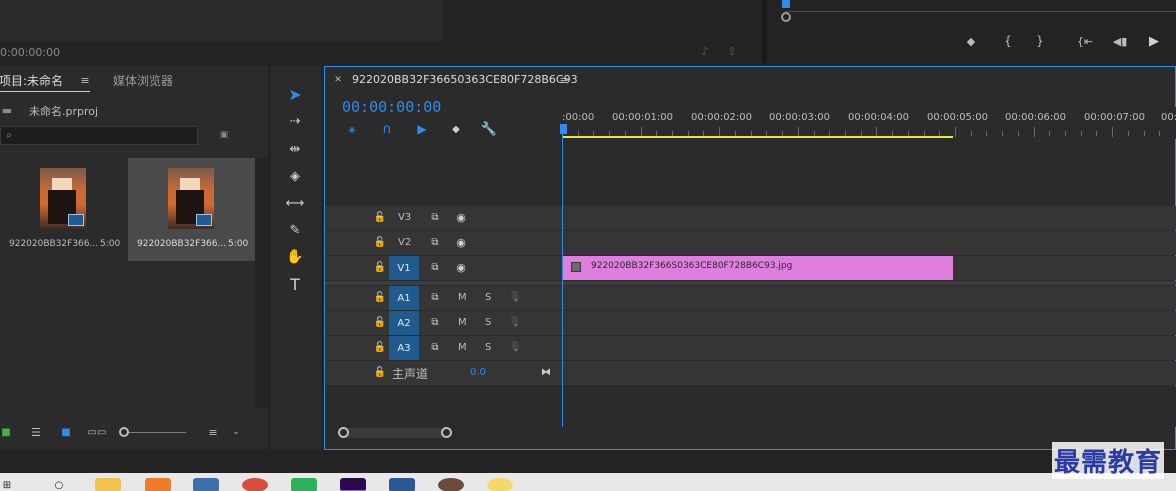 The height and width of the screenshot is (491, 1176). What do you see at coordinates (404, 217) in the screenshot?
I see `track-label: V3` at bounding box center [404, 217].